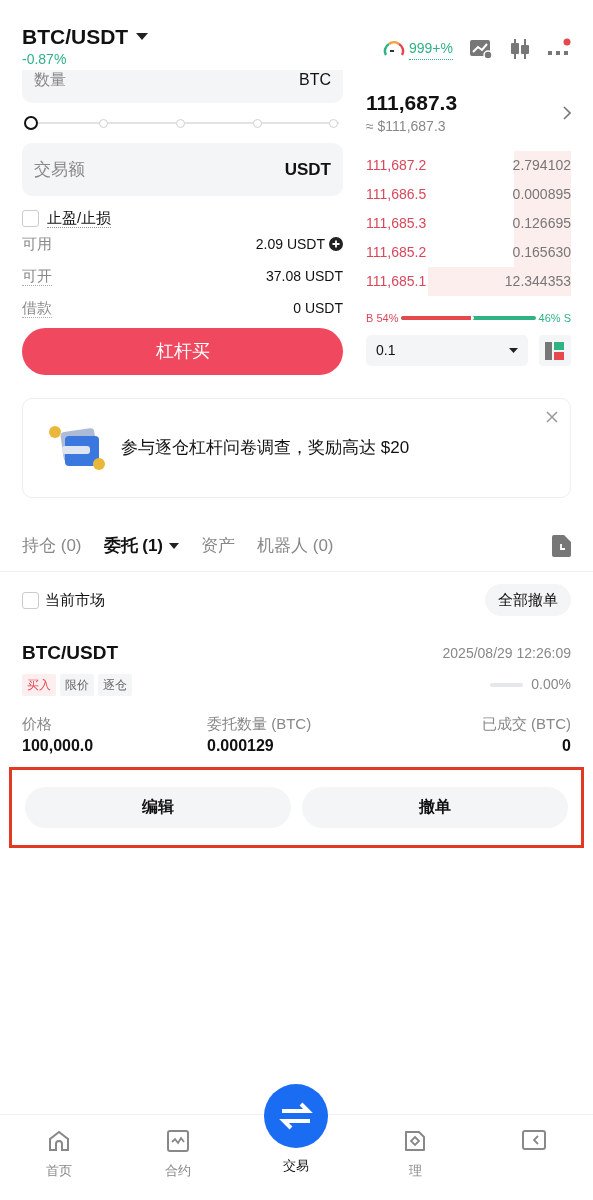 The width and height of the screenshot is (593, 1200). Describe the element at coordinates (52, 545) in the screenshot. I see `tab: 持仓 (0)` at that location.